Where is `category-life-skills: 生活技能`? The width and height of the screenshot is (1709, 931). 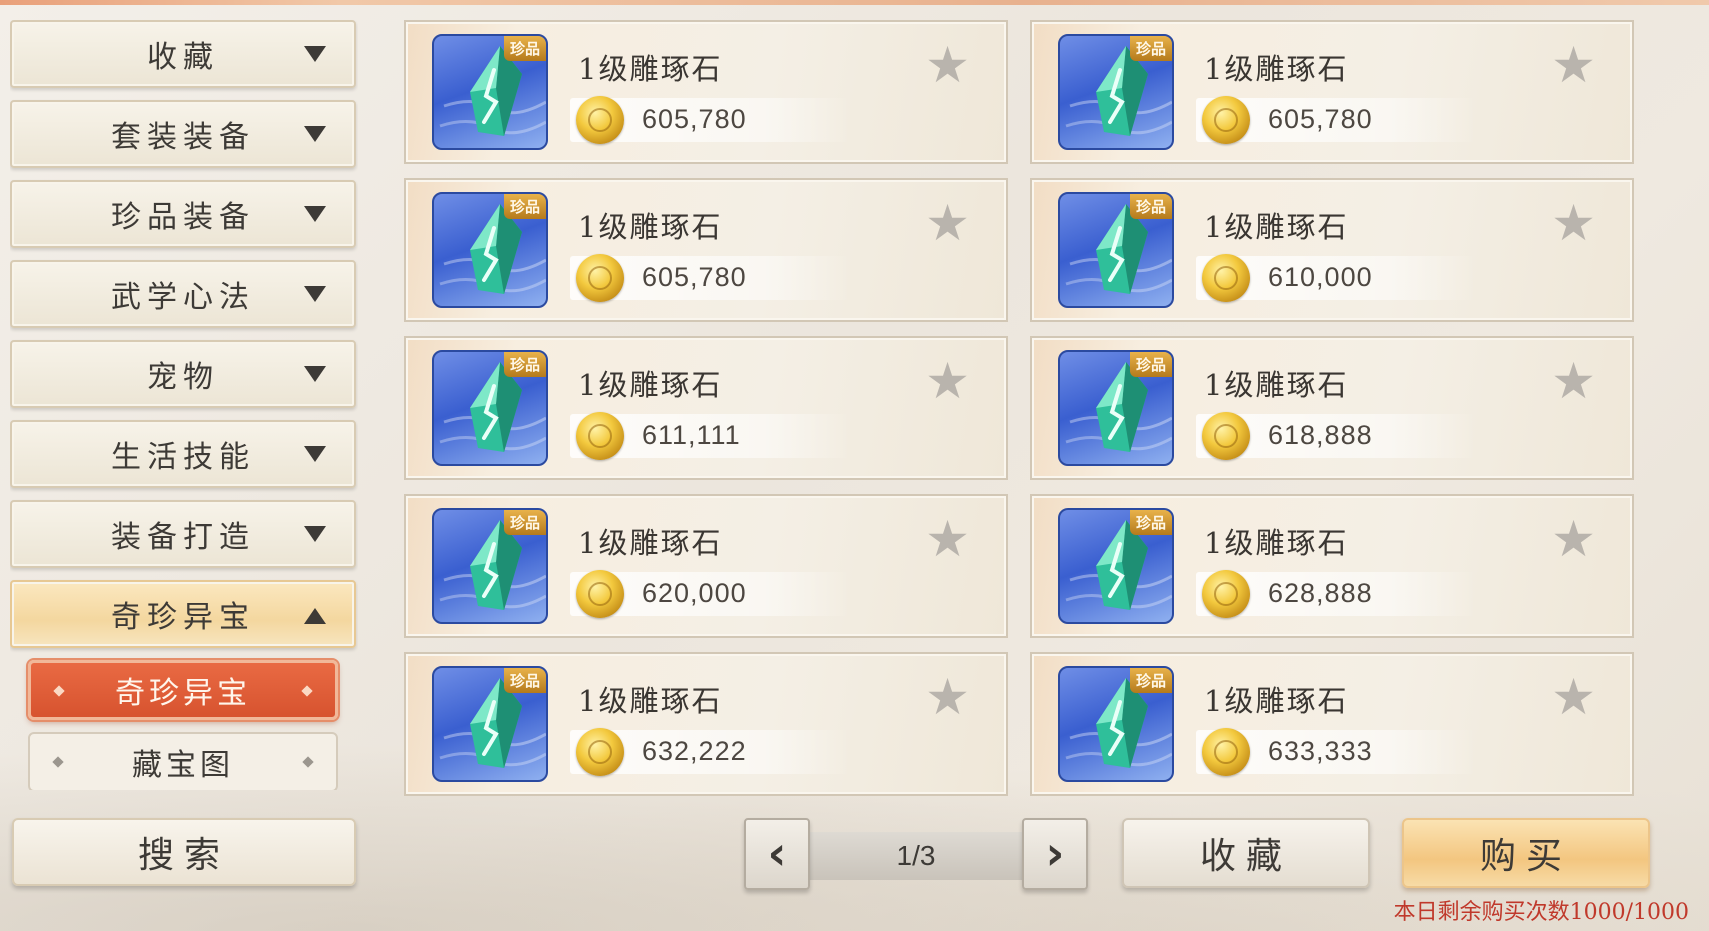 category-life-skills: 生活技能 is located at coordinates (183, 454).